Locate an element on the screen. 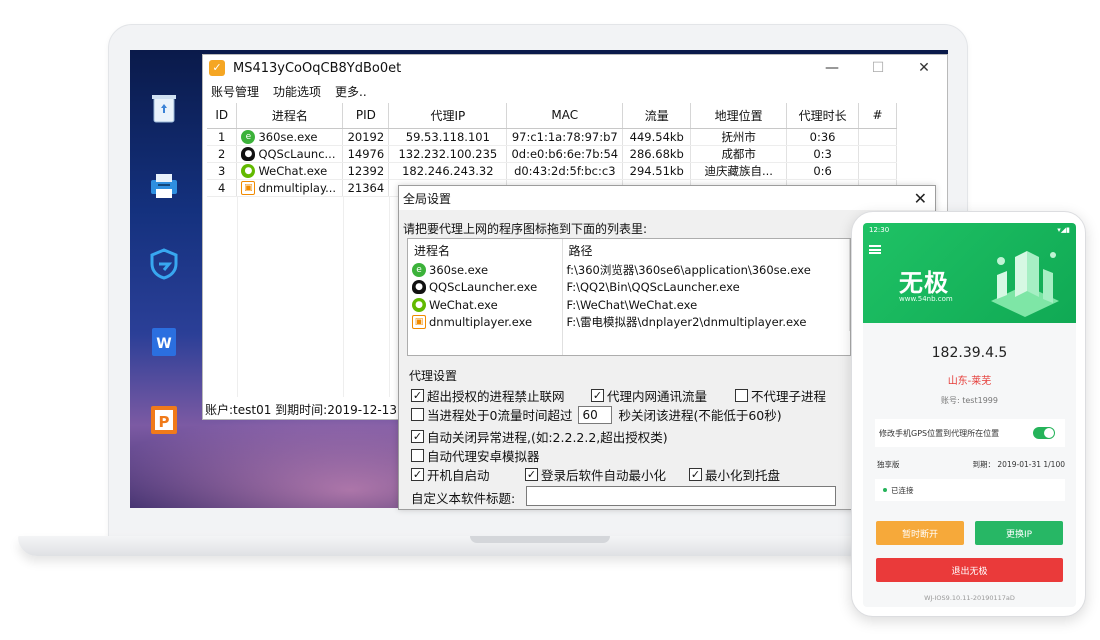 Image resolution: width=1100 pixels, height=640 pixels. col-header-mac: MAC is located at coordinates (565, 116).